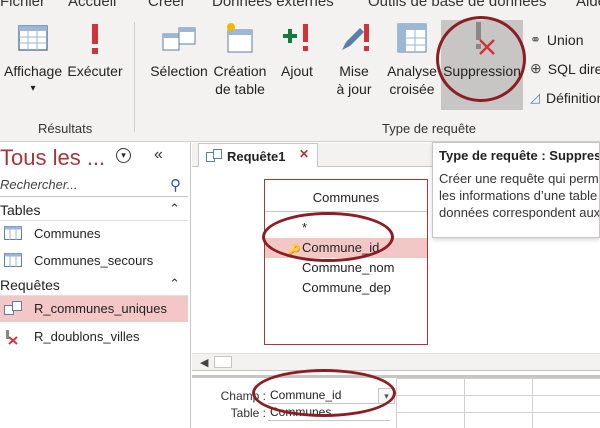 This screenshot has width=600, height=428. Describe the element at coordinates (457, 5) in the screenshot. I see `menu-outils-bdd: Outils de base de données` at that location.